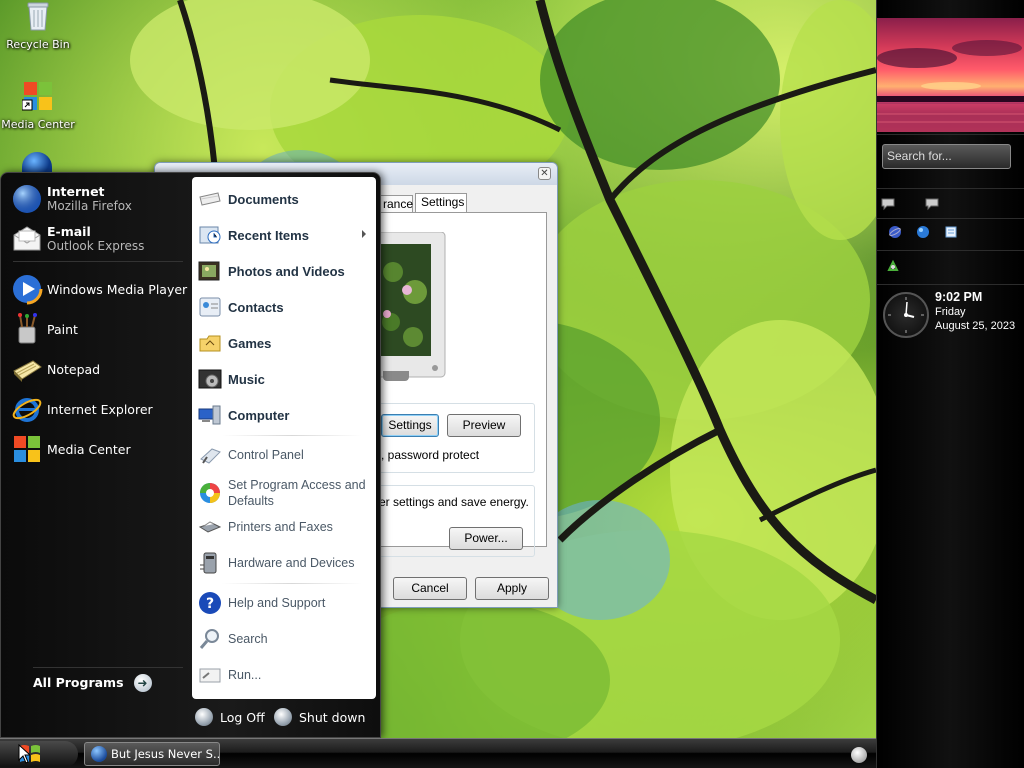 This screenshot has height=768, width=1024. What do you see at coordinates (410, 425) in the screenshot?
I see `screen-saver-settings-button: Settings` at bounding box center [410, 425].